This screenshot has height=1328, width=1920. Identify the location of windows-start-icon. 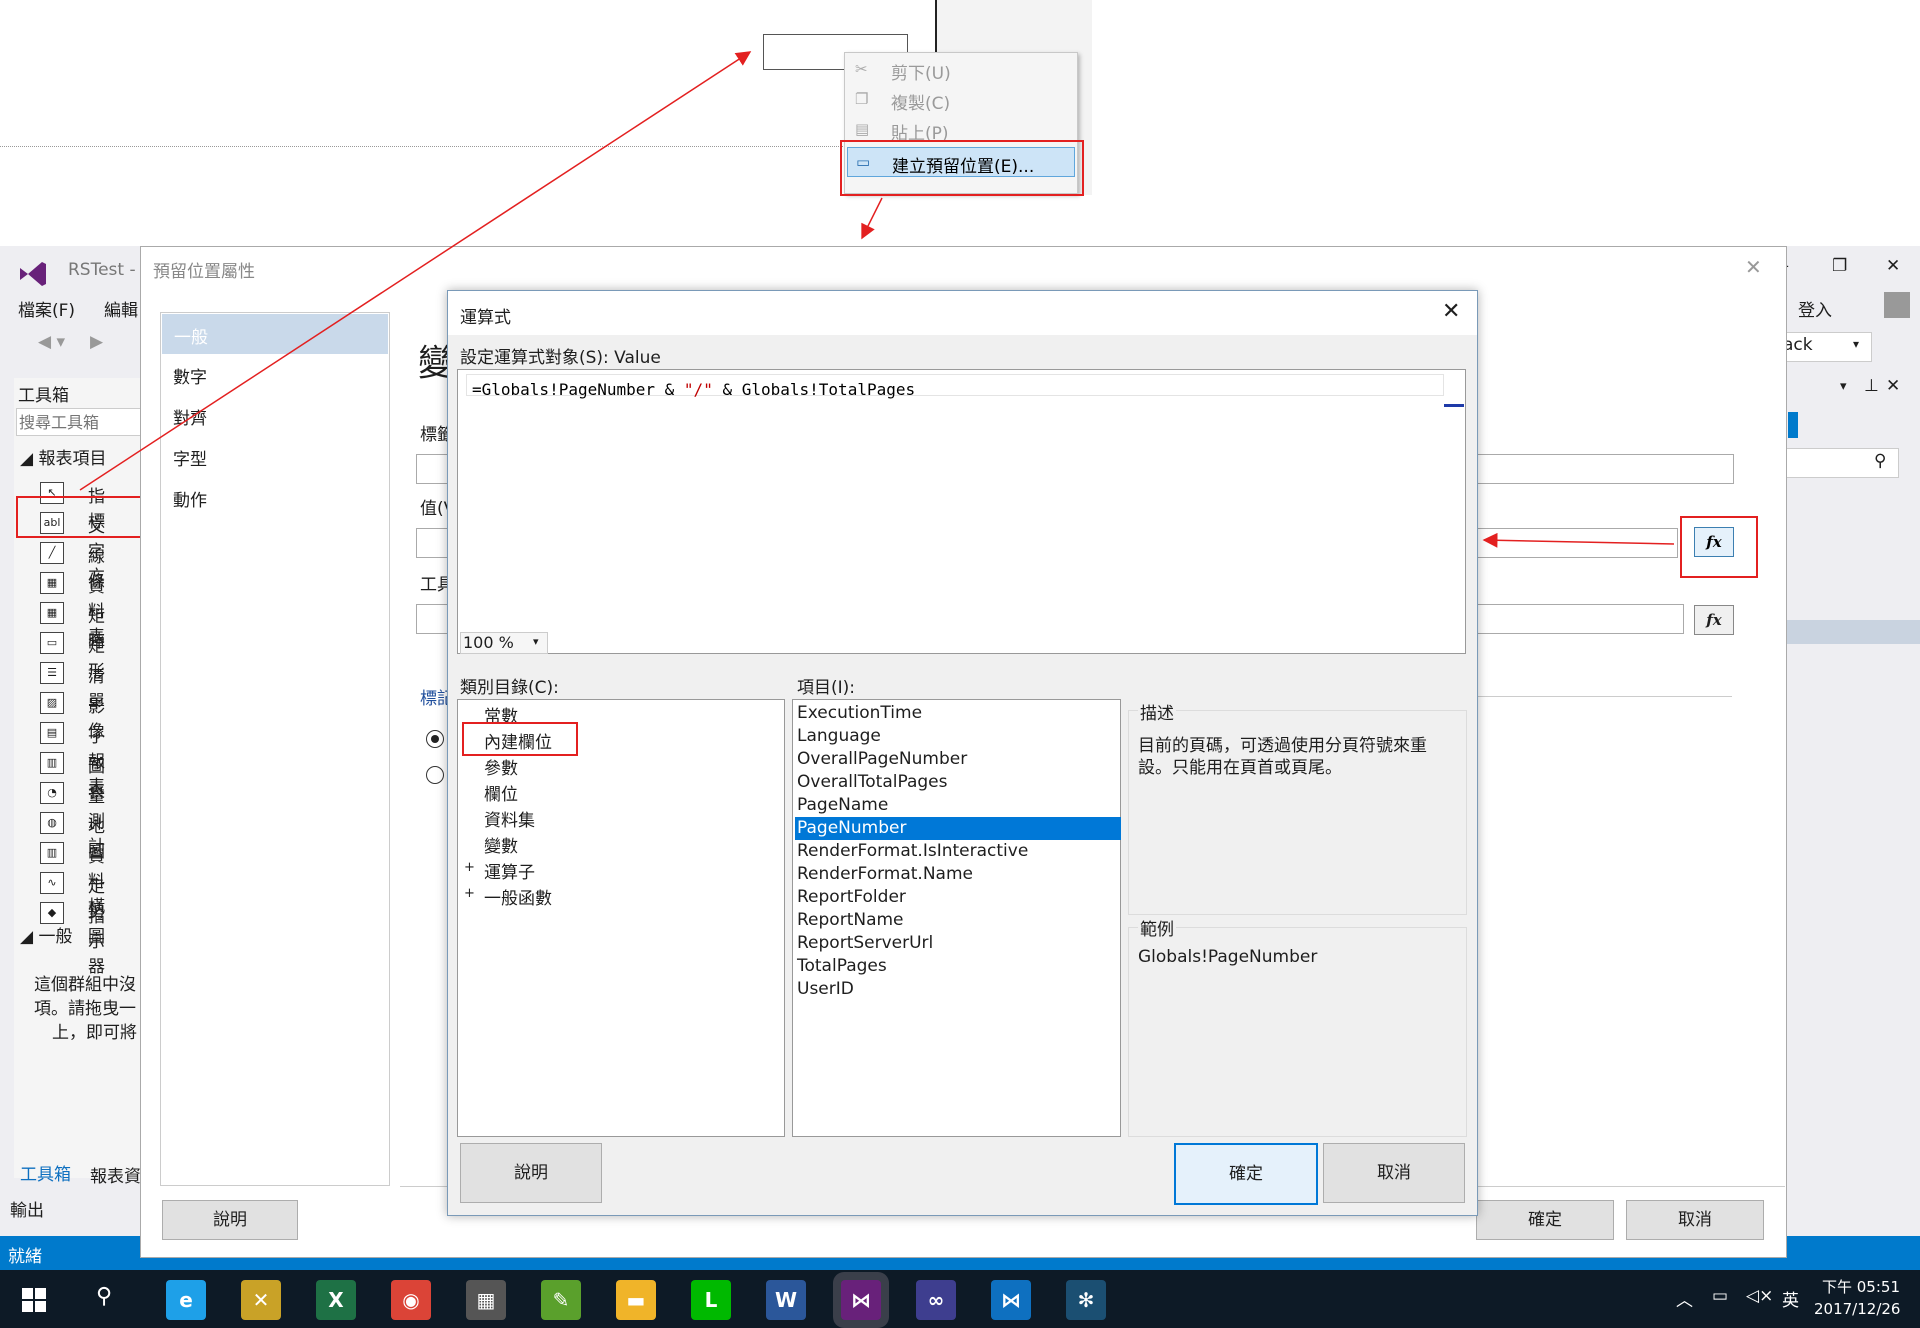
(34, 1300).